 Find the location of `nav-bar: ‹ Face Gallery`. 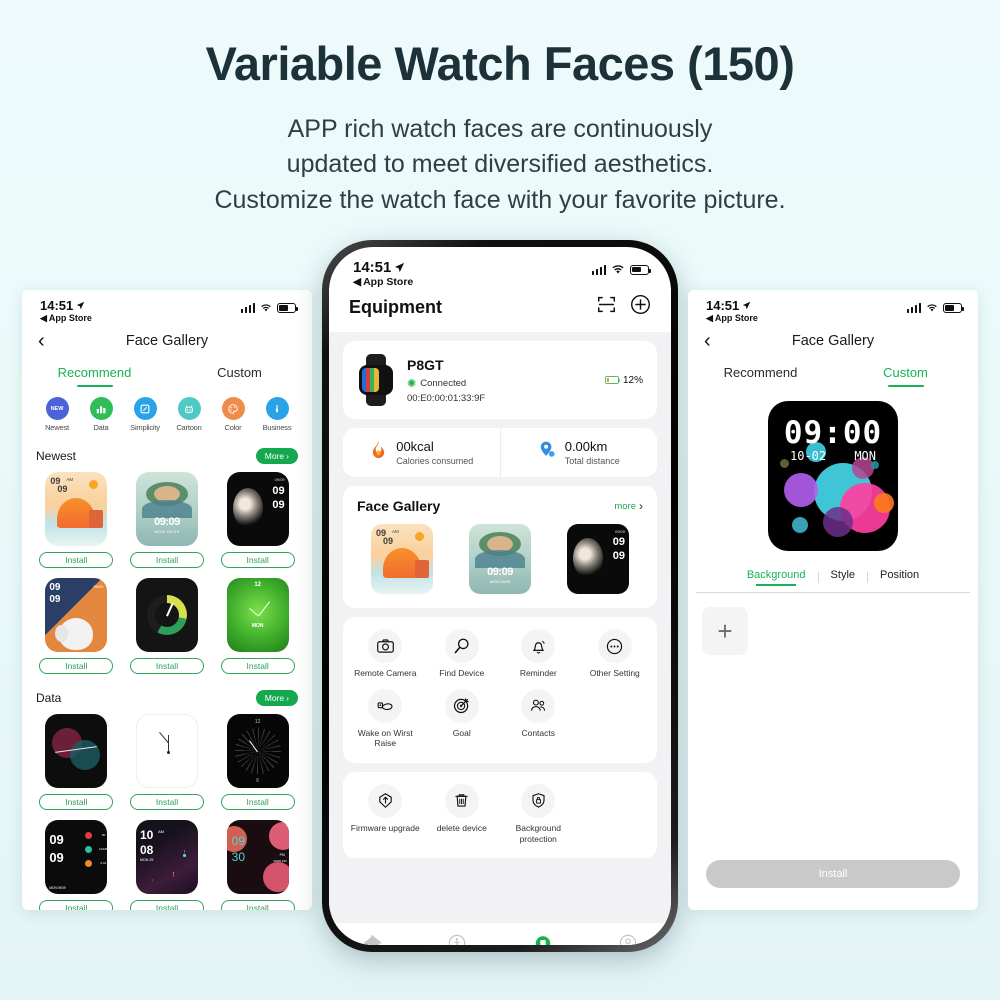

nav-bar: ‹ Face Gallery is located at coordinates (167, 342).